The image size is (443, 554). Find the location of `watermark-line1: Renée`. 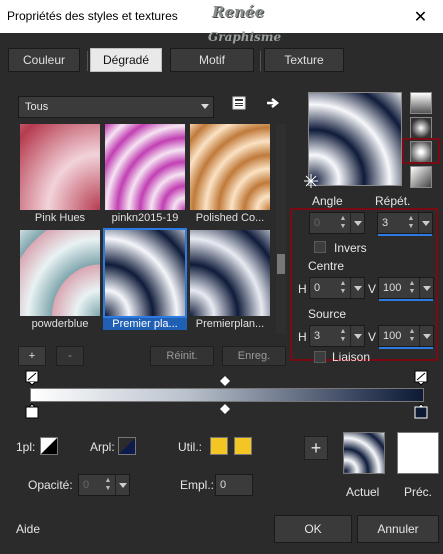

watermark-line1: Renée is located at coordinates (238, 12).